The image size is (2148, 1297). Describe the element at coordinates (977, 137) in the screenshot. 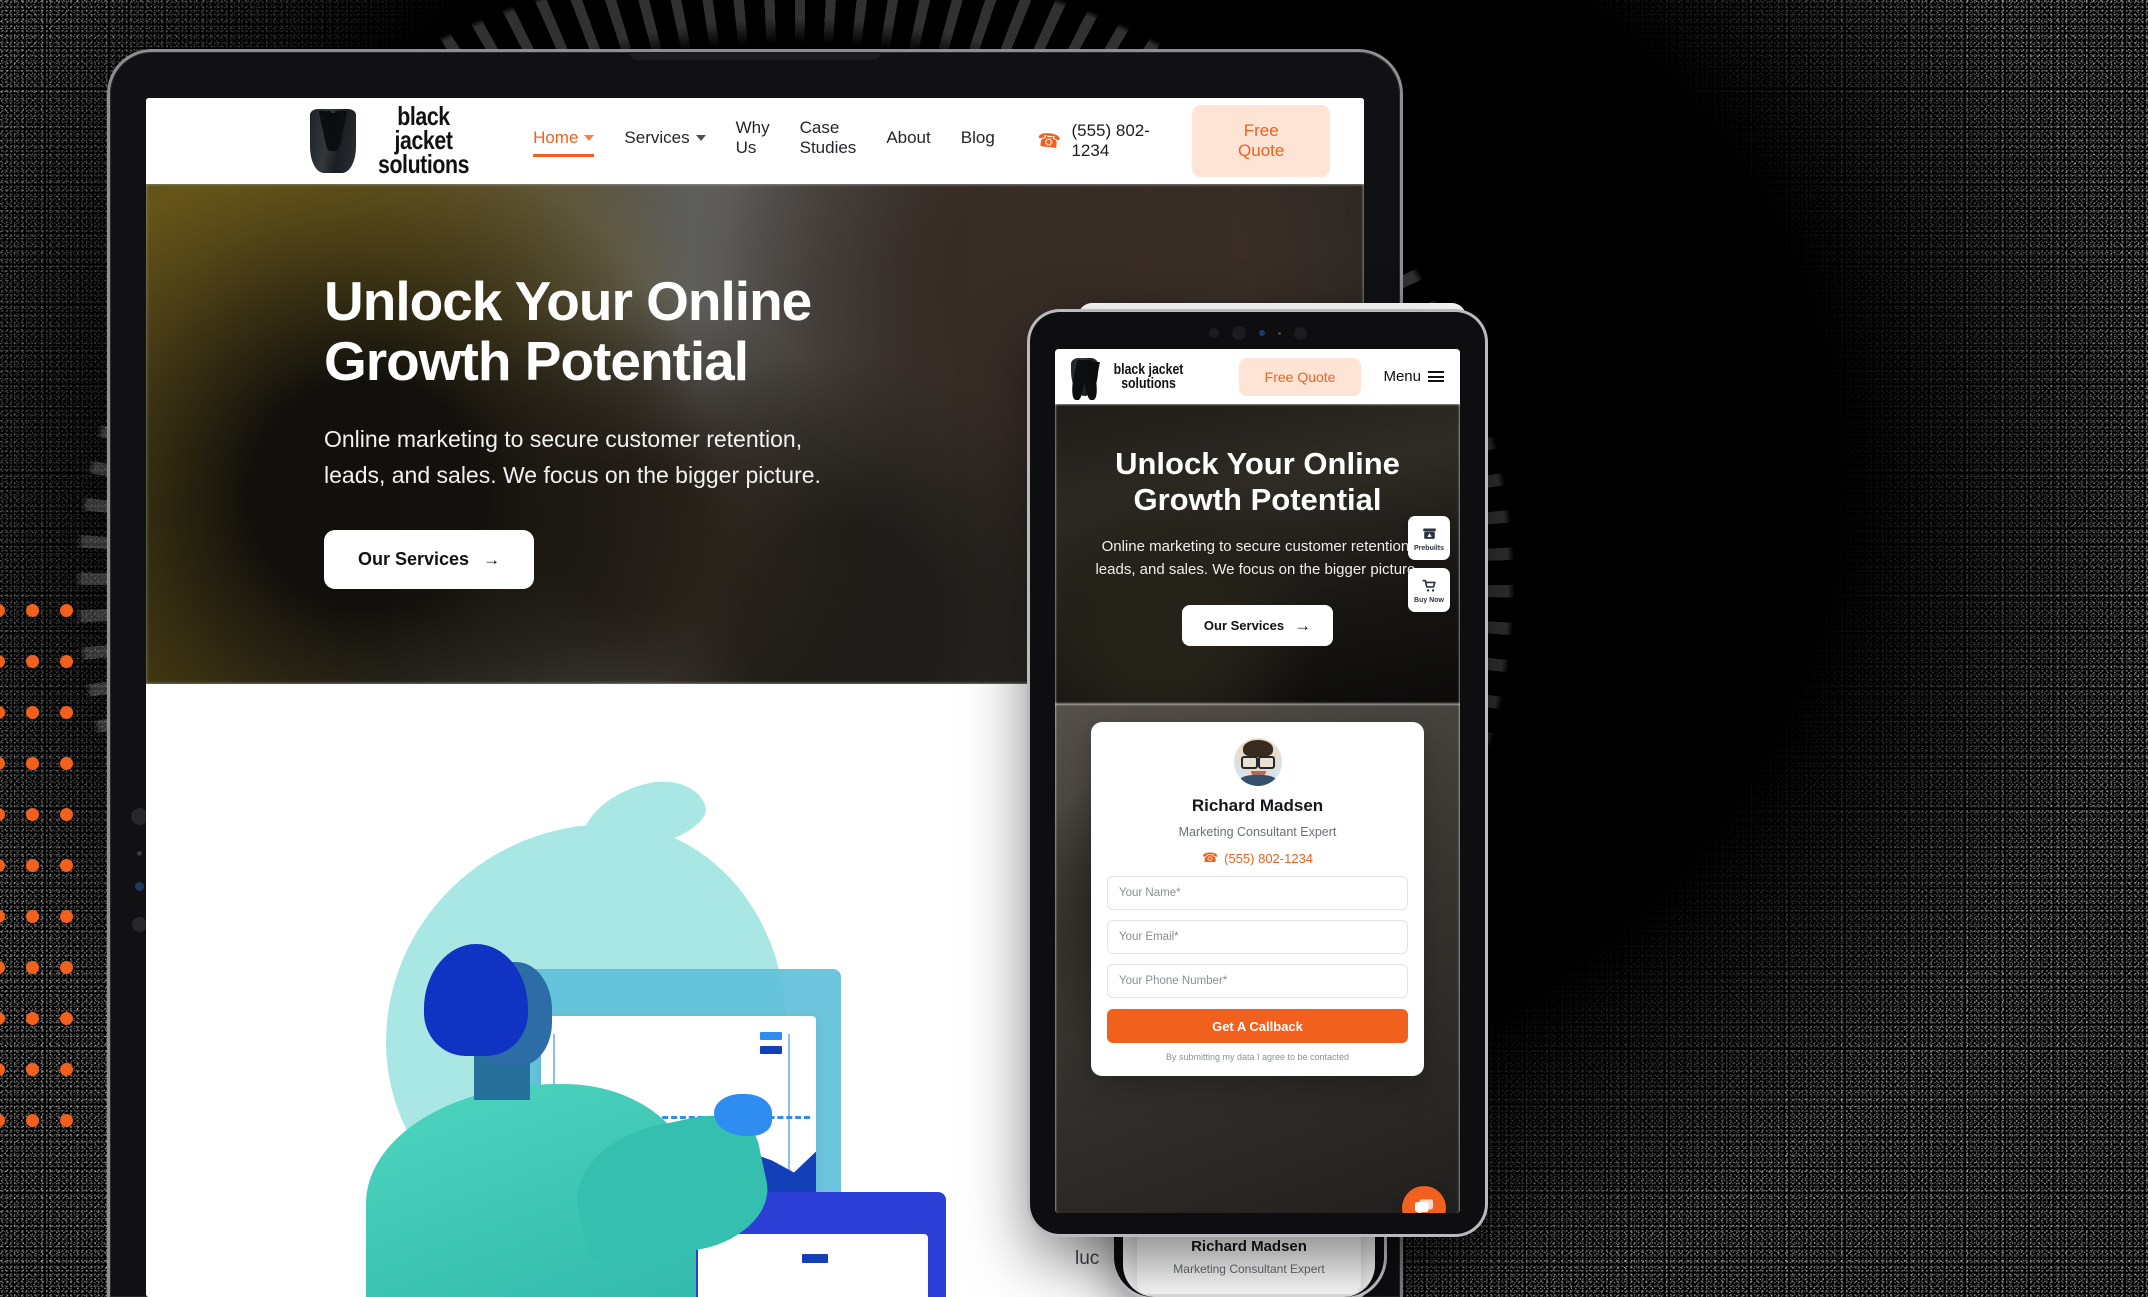

I see `nav-label: Blog` at that location.